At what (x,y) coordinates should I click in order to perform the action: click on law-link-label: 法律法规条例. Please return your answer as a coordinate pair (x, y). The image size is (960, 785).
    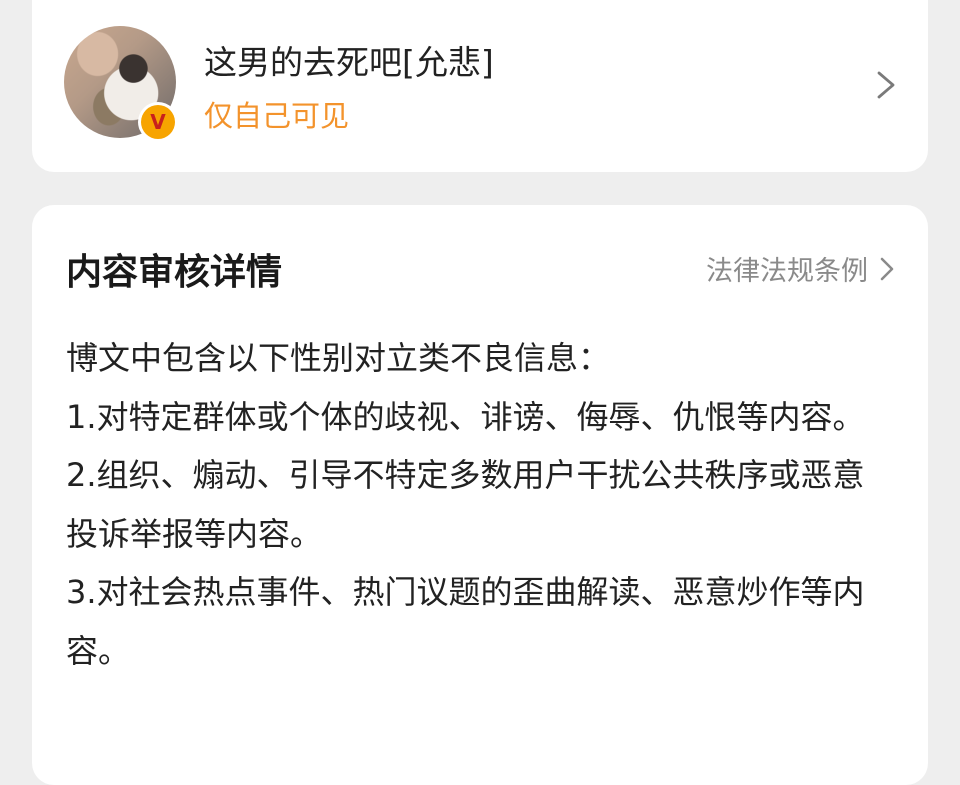
    Looking at the image, I should click on (787, 271).